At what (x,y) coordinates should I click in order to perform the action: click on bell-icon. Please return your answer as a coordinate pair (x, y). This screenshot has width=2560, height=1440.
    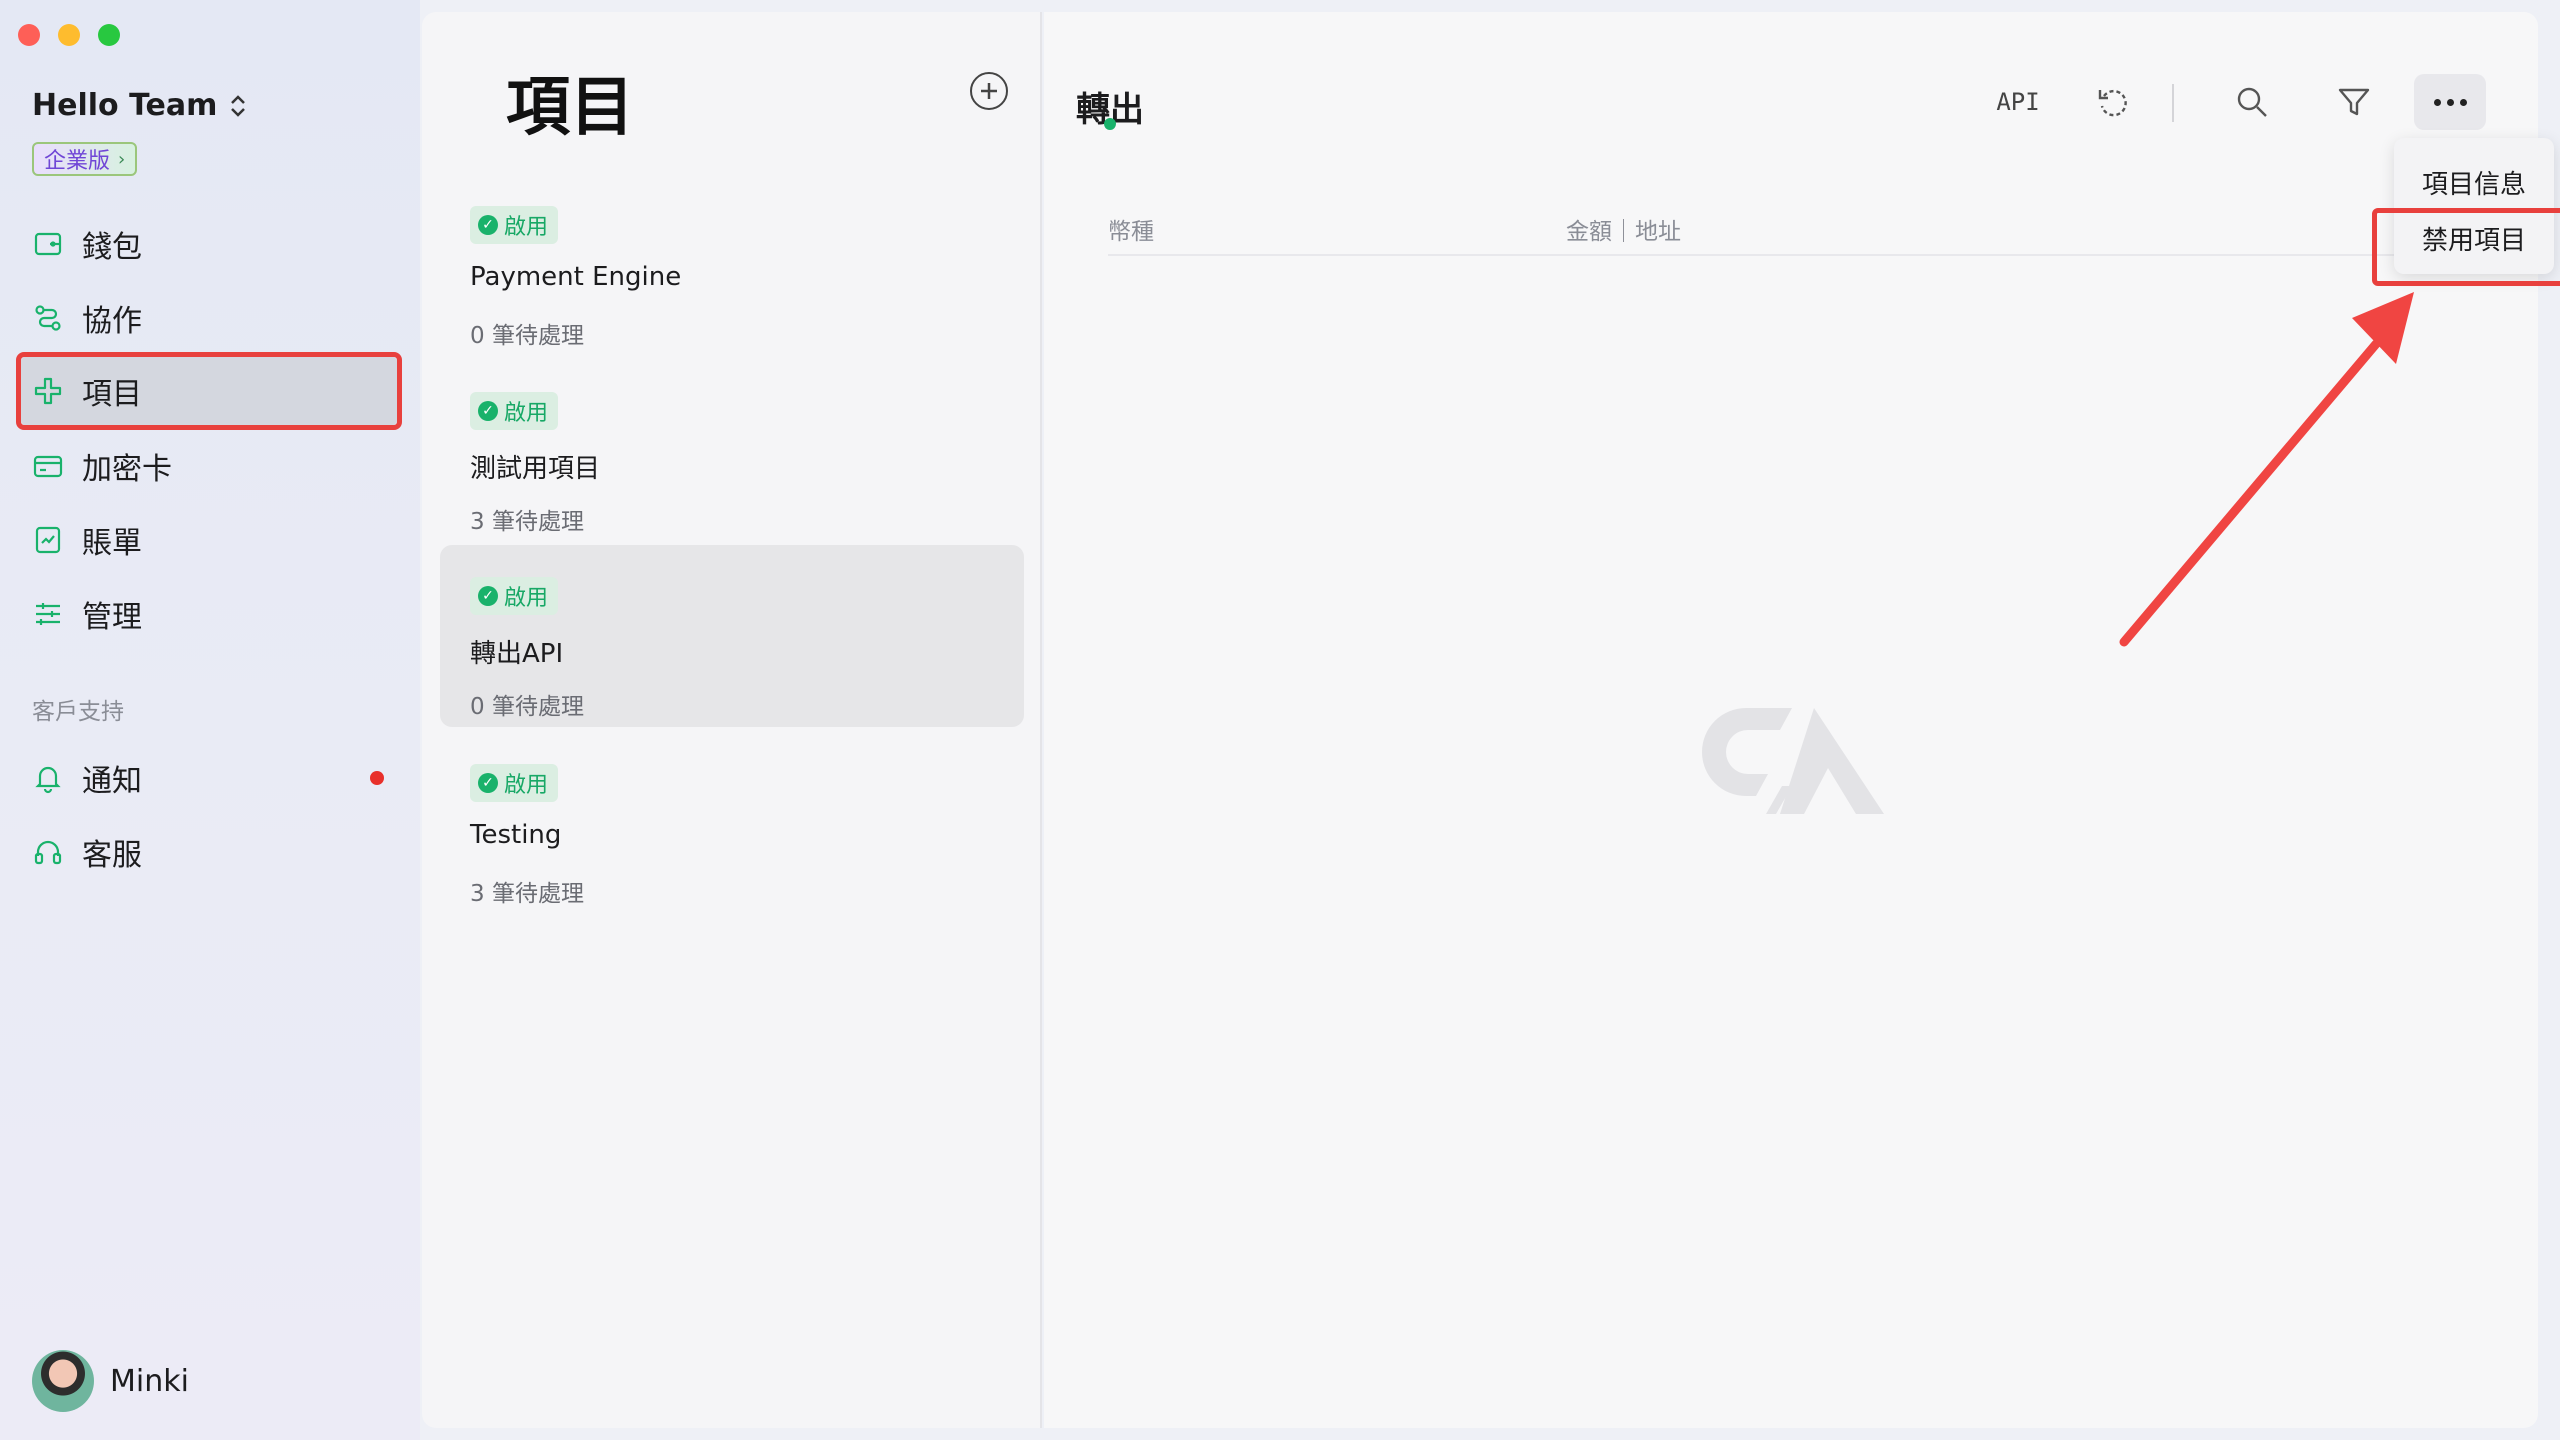
    Looking at the image, I should click on (48, 780).